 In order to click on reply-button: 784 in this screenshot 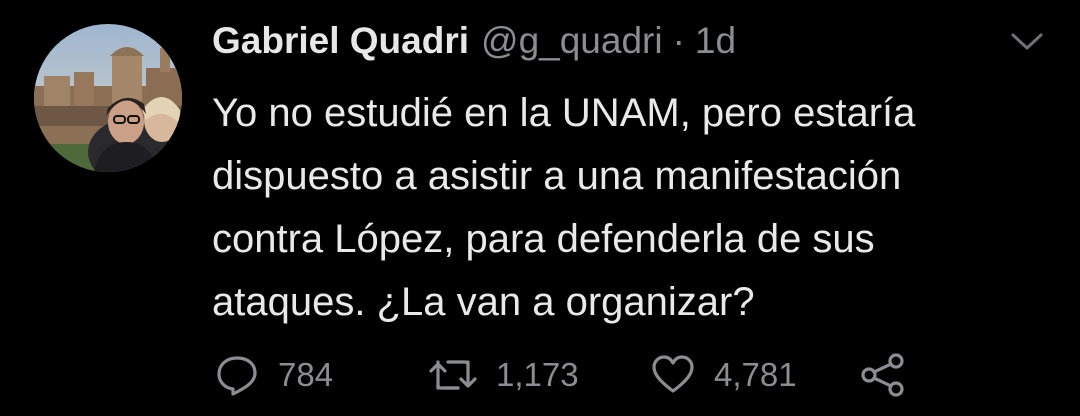, I will do `click(273, 375)`.